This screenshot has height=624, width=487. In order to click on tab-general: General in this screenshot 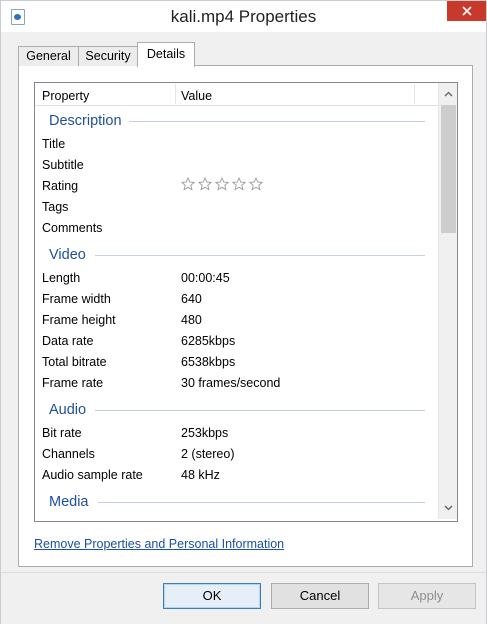, I will do `click(48, 56)`.